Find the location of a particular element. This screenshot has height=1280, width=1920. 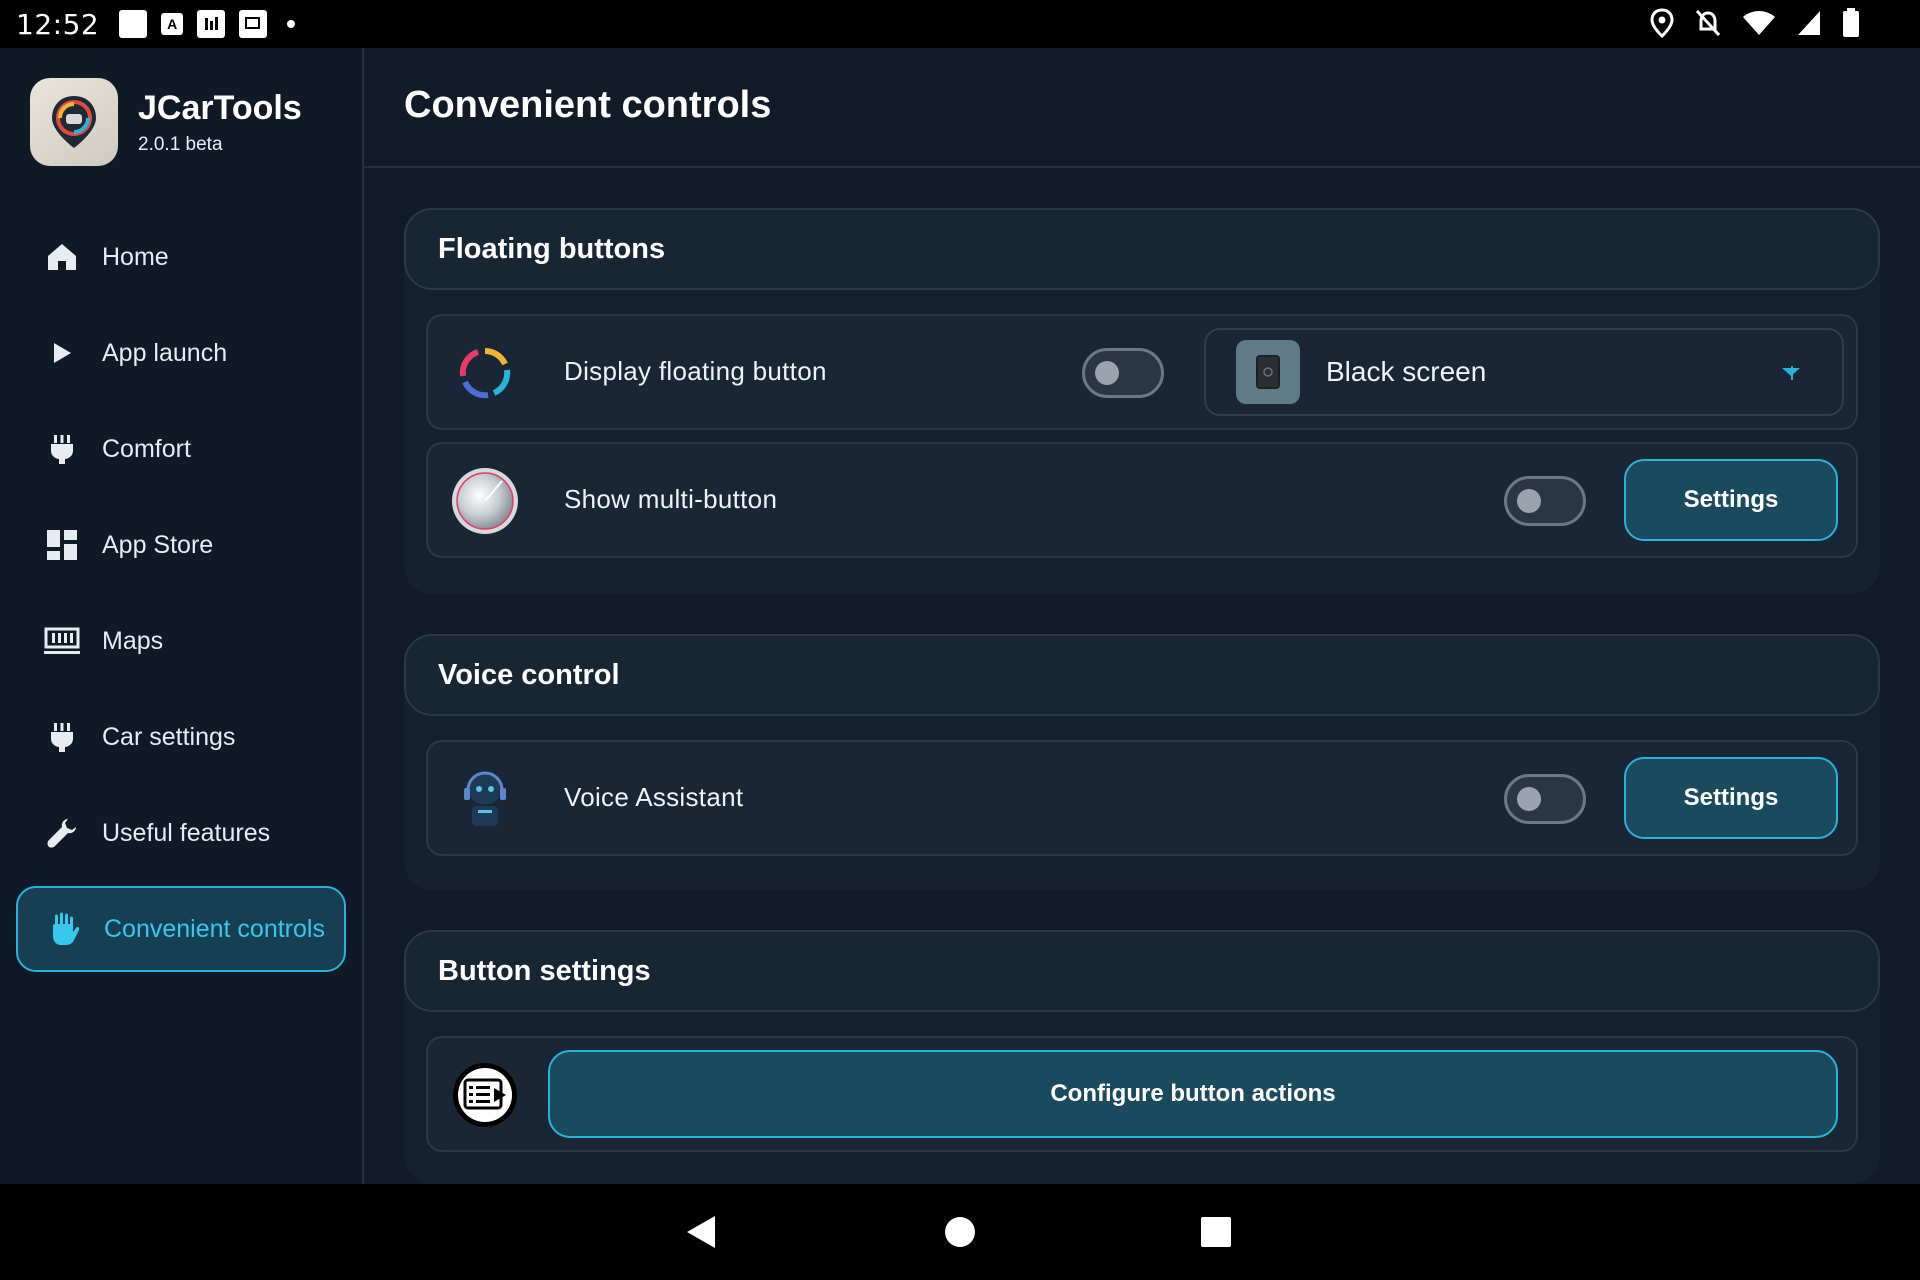

sidebar-item-convenient-controls: Convenient controls is located at coordinates (181, 929).